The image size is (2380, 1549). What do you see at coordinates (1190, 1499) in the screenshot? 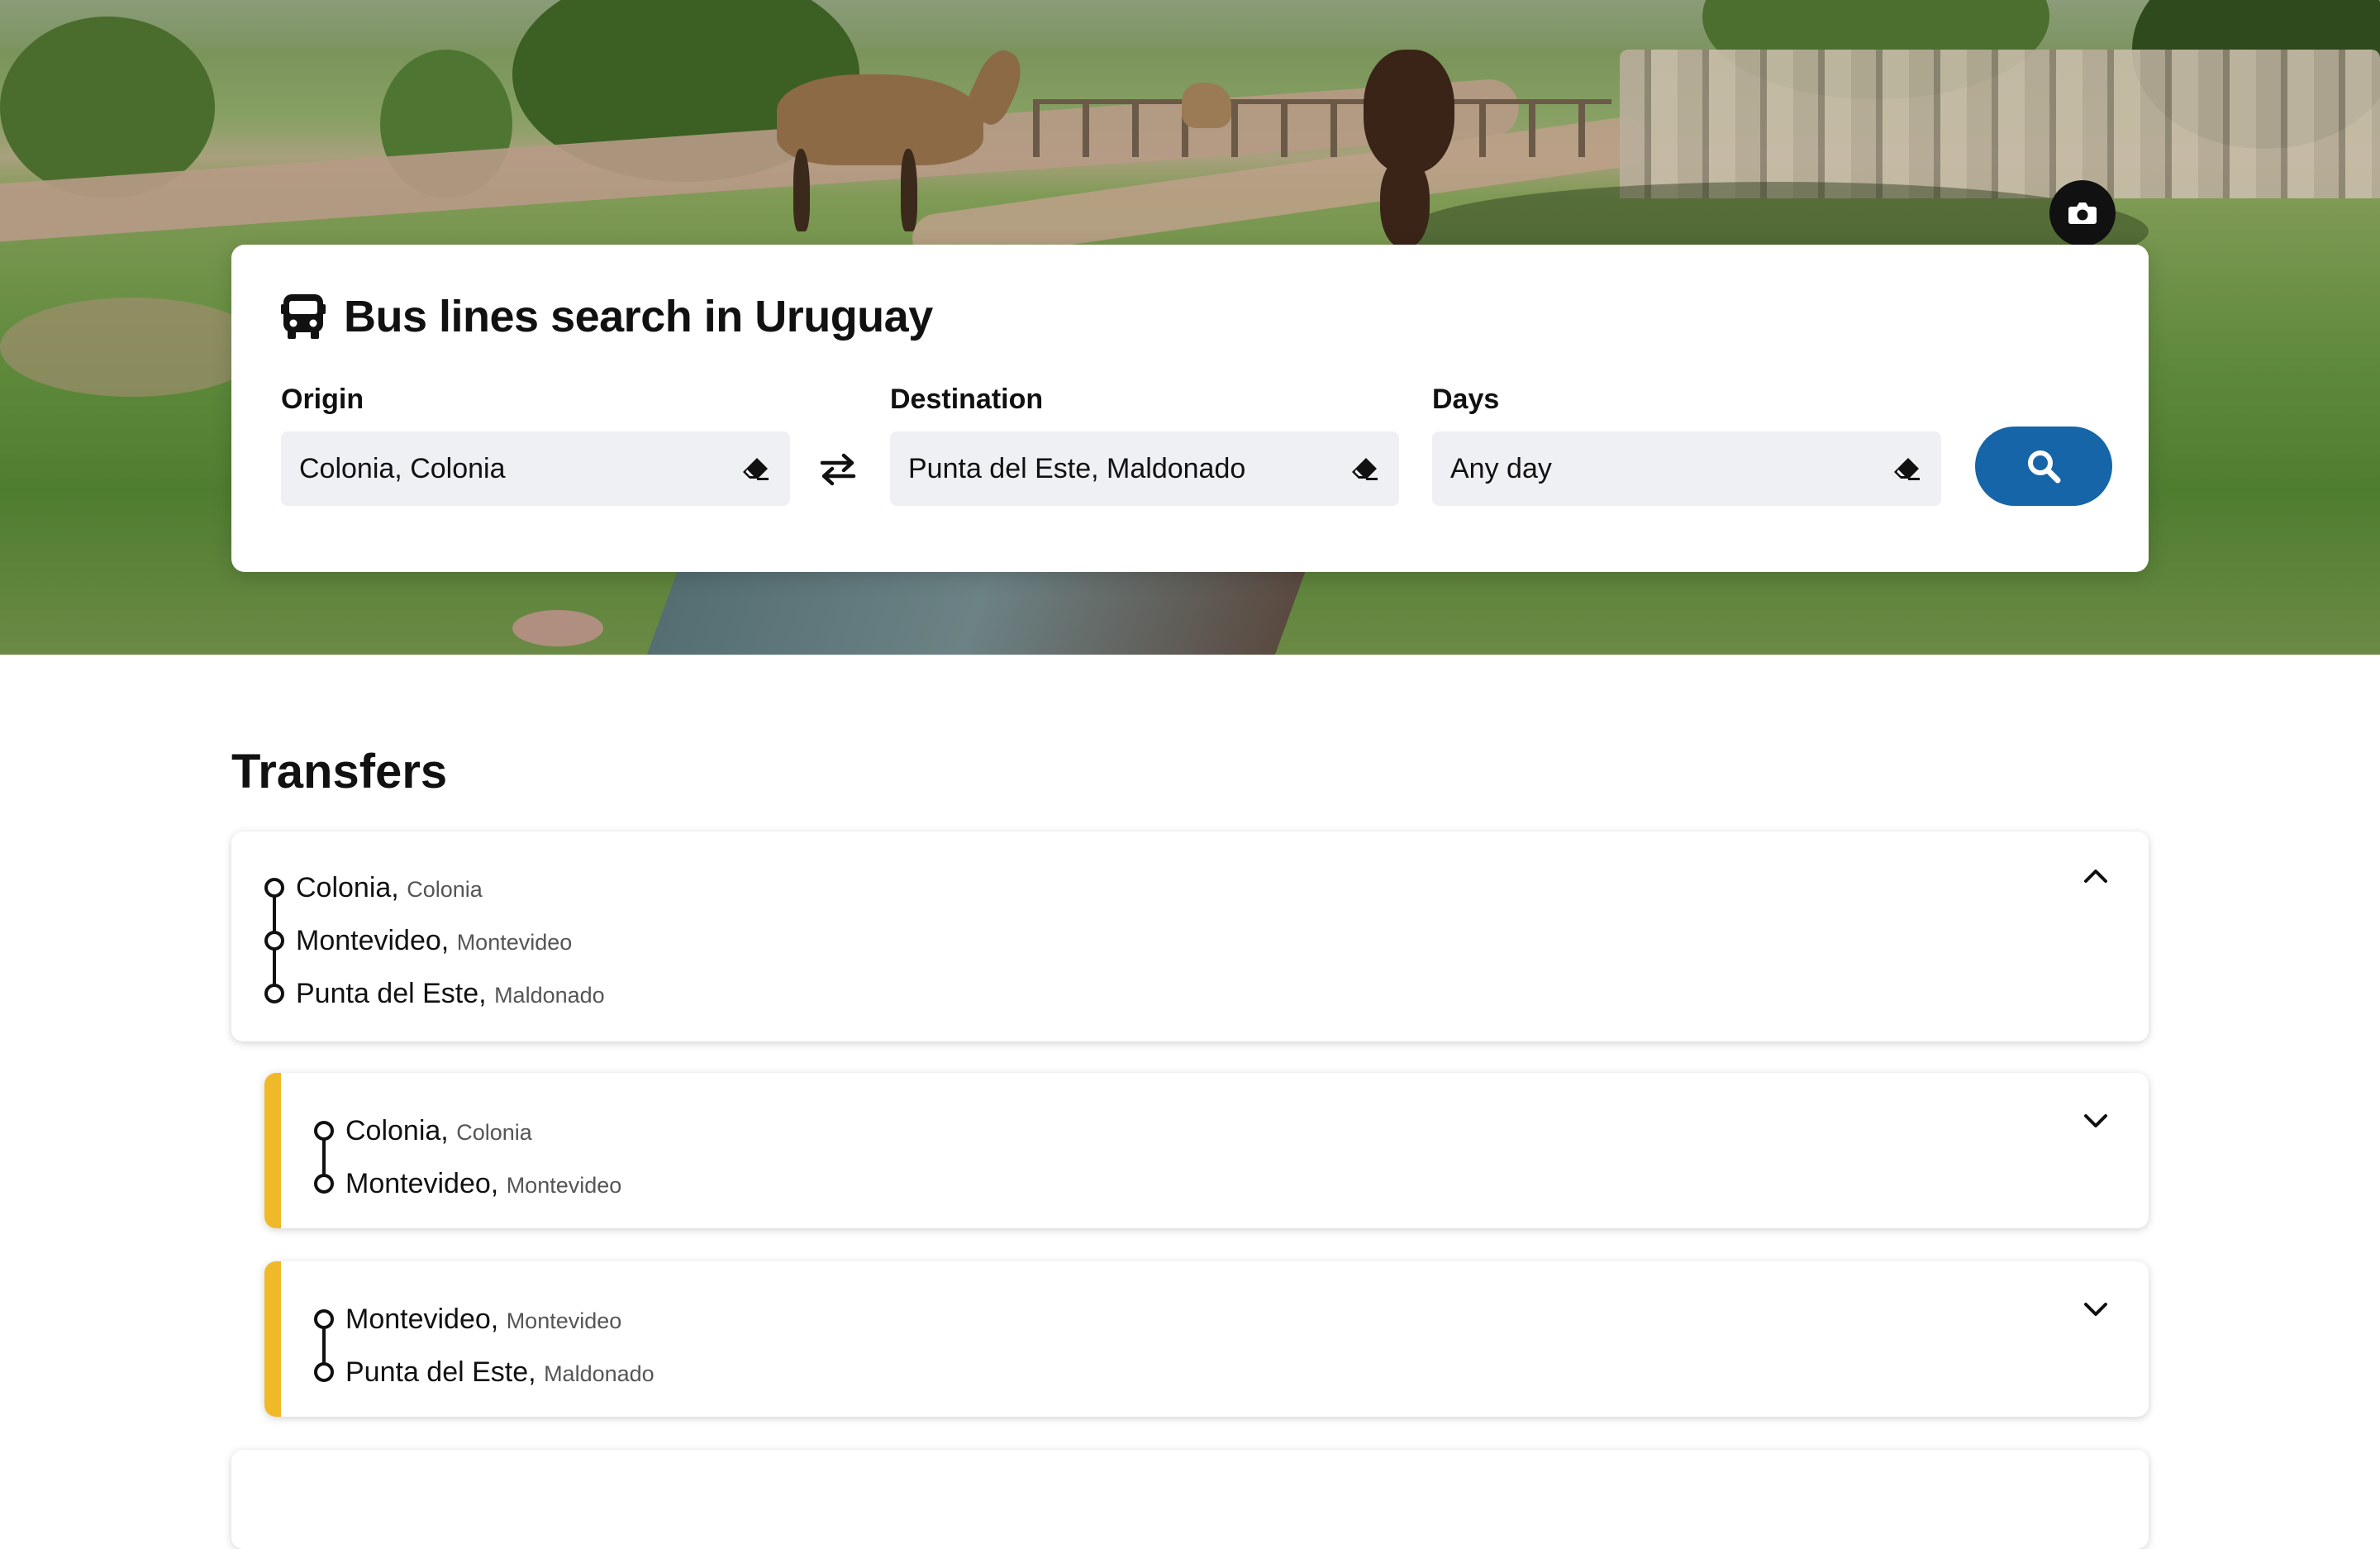
I see `transfer-route-card` at bounding box center [1190, 1499].